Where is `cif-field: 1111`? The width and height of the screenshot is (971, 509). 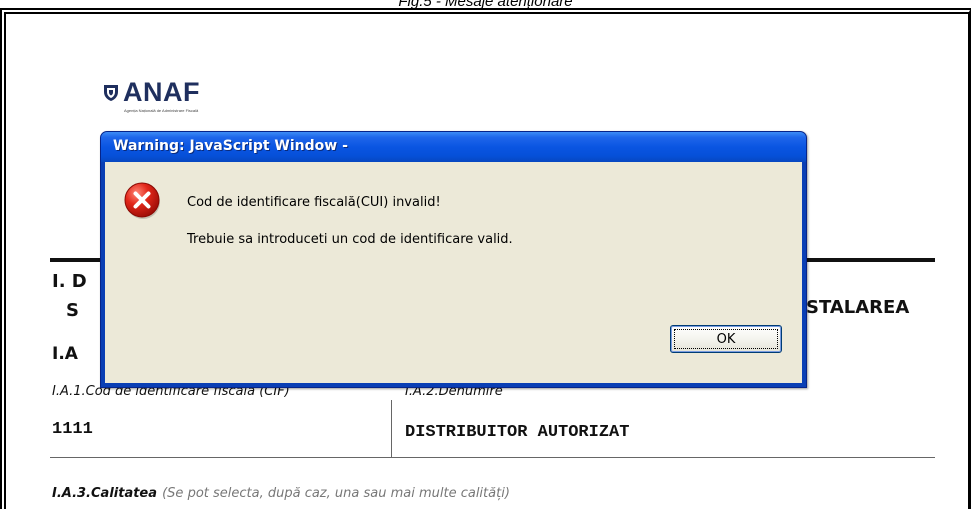 cif-field: 1111 is located at coordinates (72, 429).